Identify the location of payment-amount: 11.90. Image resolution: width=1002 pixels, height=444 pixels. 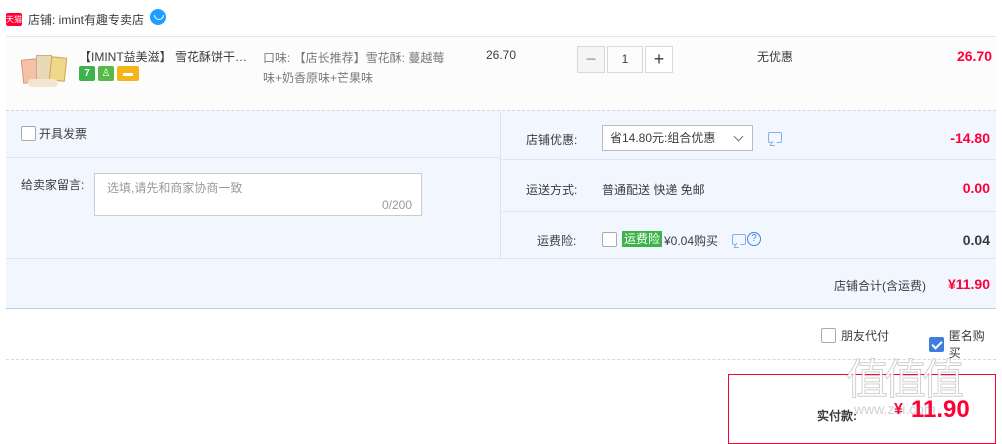
(940, 409).